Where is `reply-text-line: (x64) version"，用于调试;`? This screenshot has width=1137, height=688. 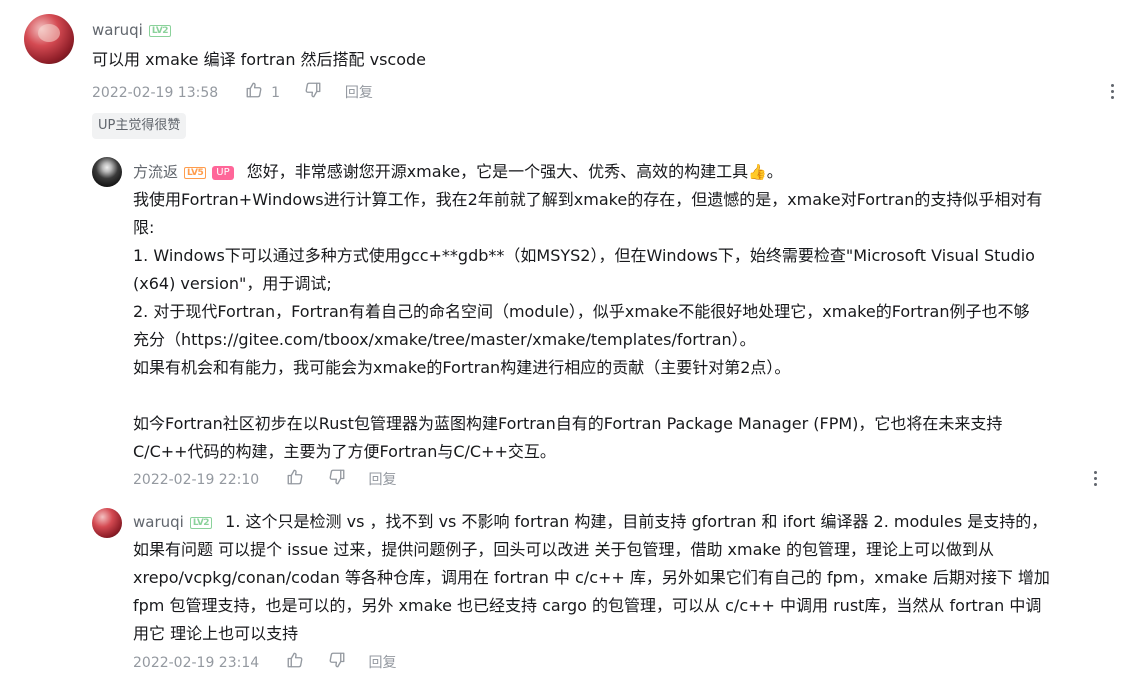 reply-text-line: (x64) version"，用于调试; is located at coordinates (232, 283).